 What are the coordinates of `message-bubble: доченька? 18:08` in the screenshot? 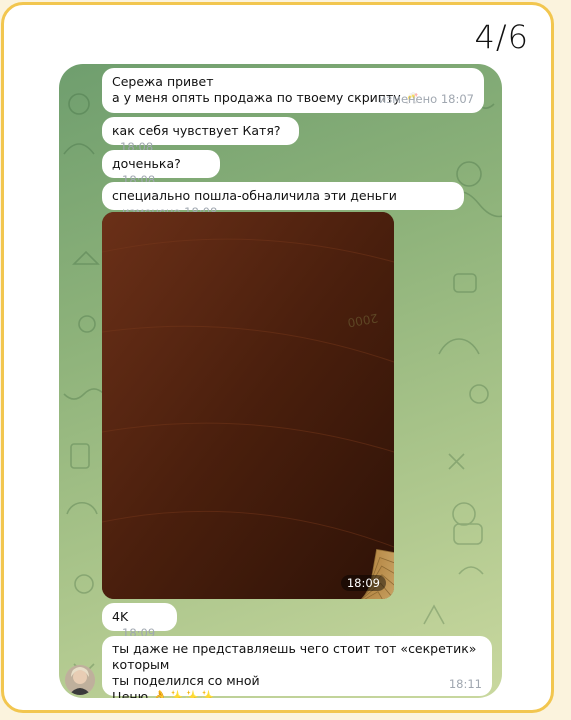 It's located at (161, 168).